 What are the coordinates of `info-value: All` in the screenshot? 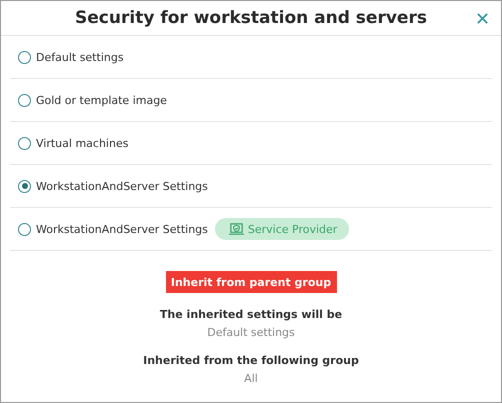 It's located at (251, 378).